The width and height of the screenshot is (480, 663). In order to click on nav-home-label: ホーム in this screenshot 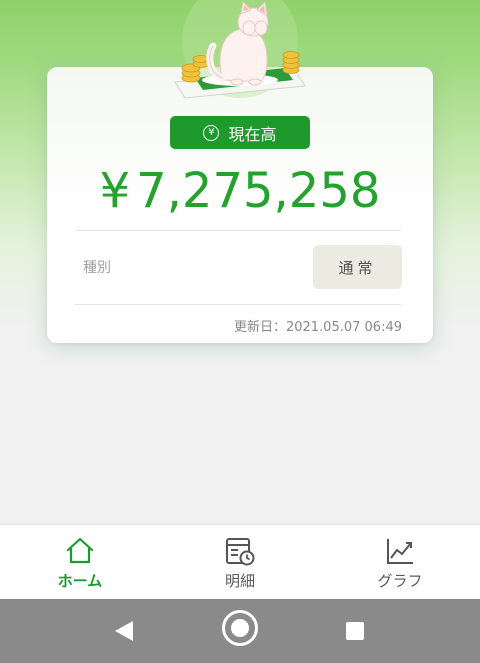, I will do `click(80, 581)`.